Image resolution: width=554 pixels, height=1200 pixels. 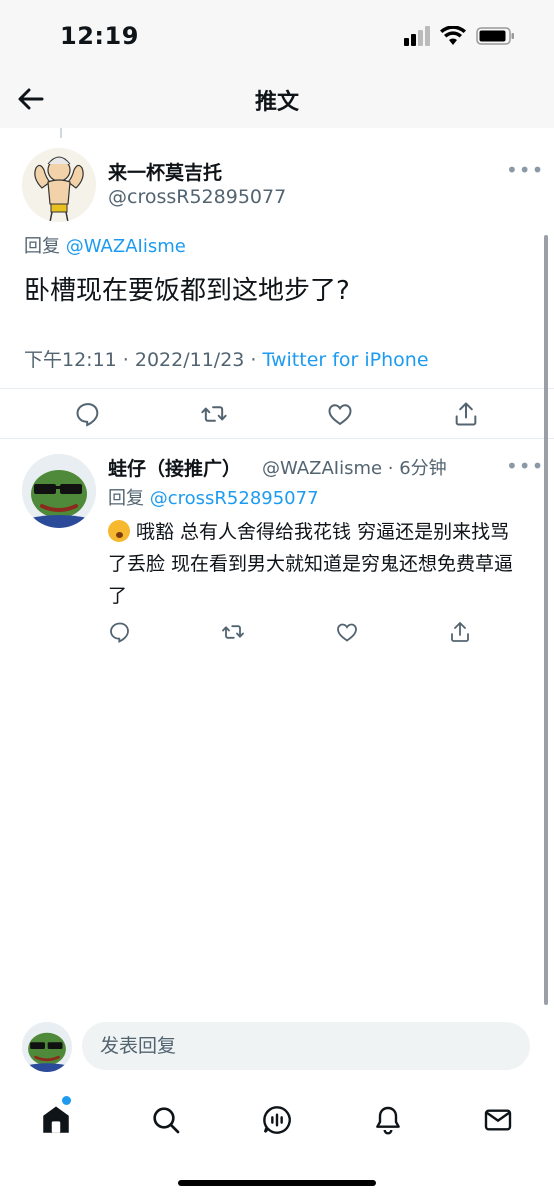 I want to click on messages-icon, so click(x=498, y=1120).